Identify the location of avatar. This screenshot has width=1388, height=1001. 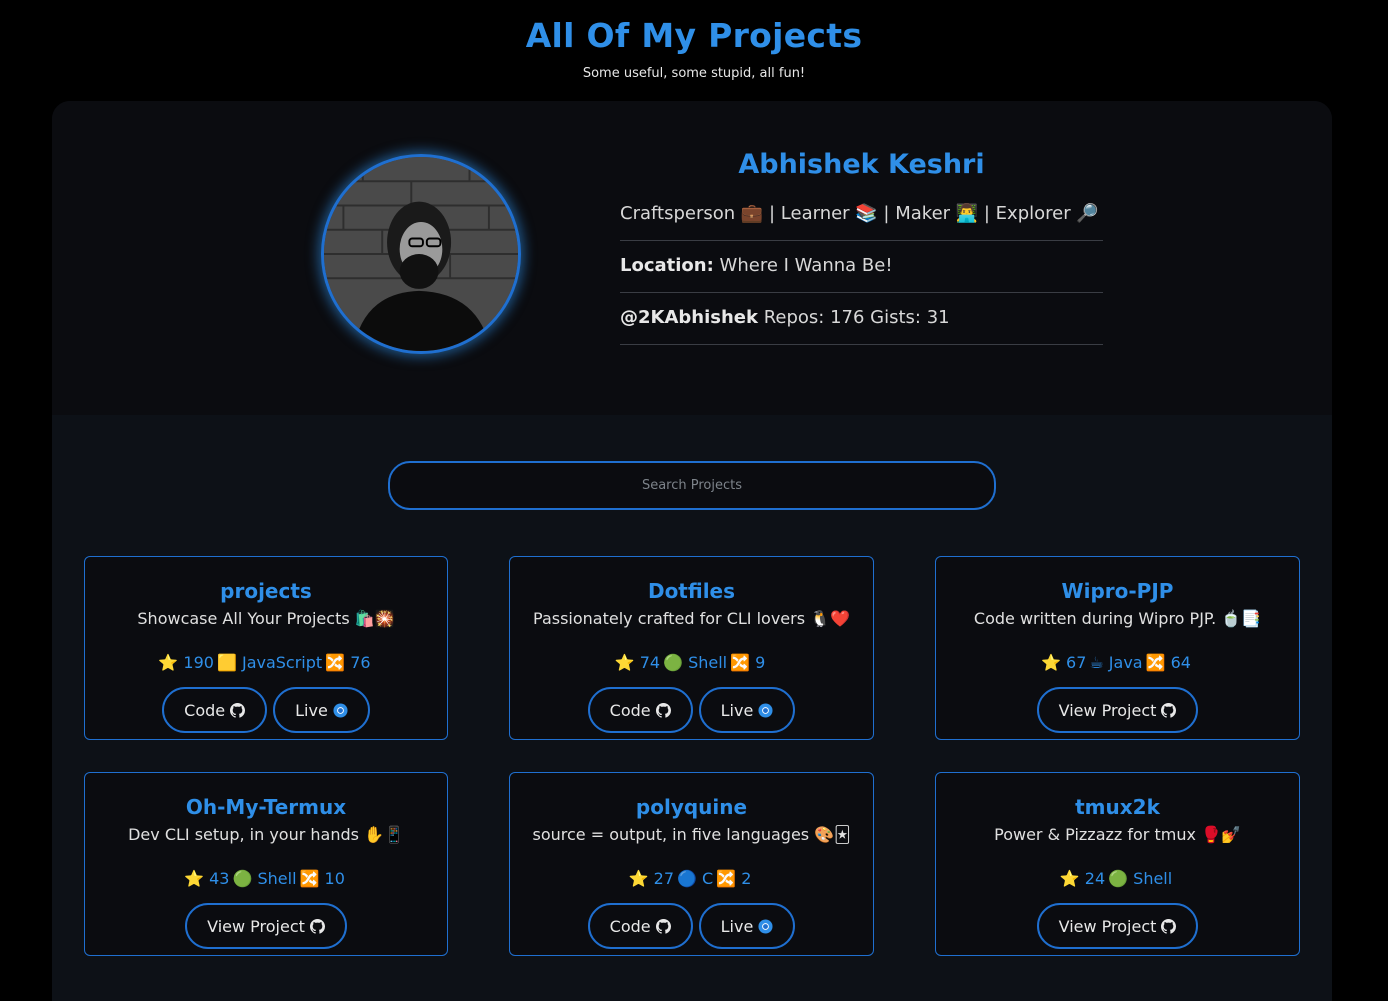
(421, 254).